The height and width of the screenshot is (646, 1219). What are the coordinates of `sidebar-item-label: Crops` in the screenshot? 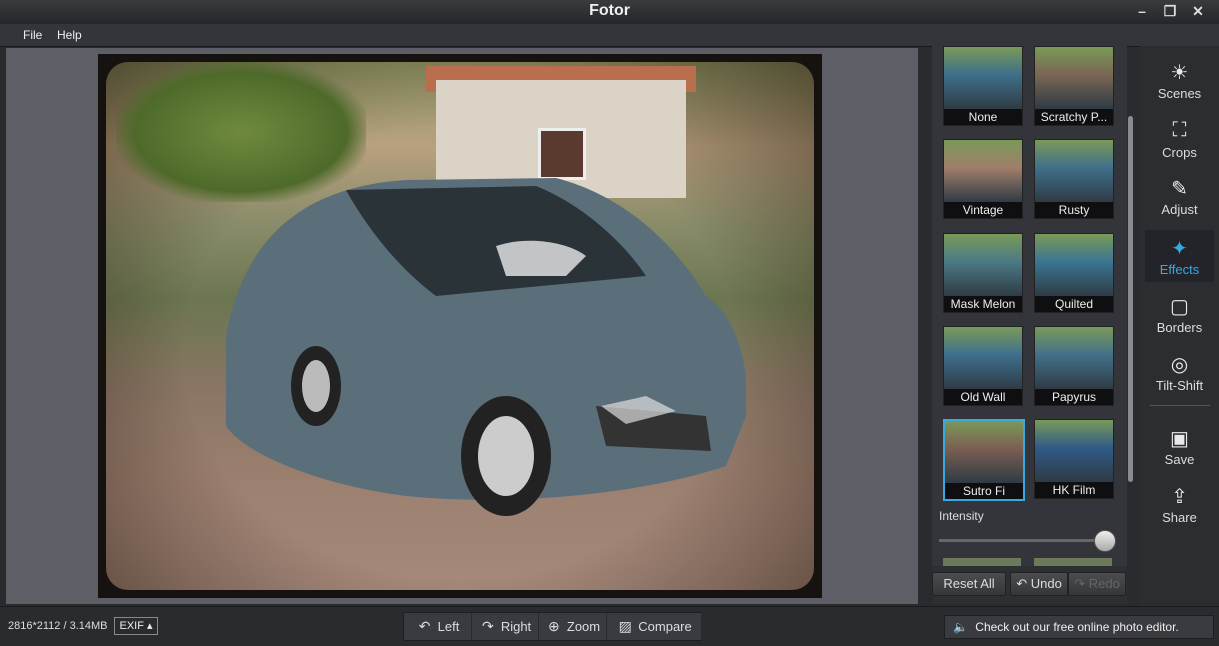 It's located at (1179, 152).